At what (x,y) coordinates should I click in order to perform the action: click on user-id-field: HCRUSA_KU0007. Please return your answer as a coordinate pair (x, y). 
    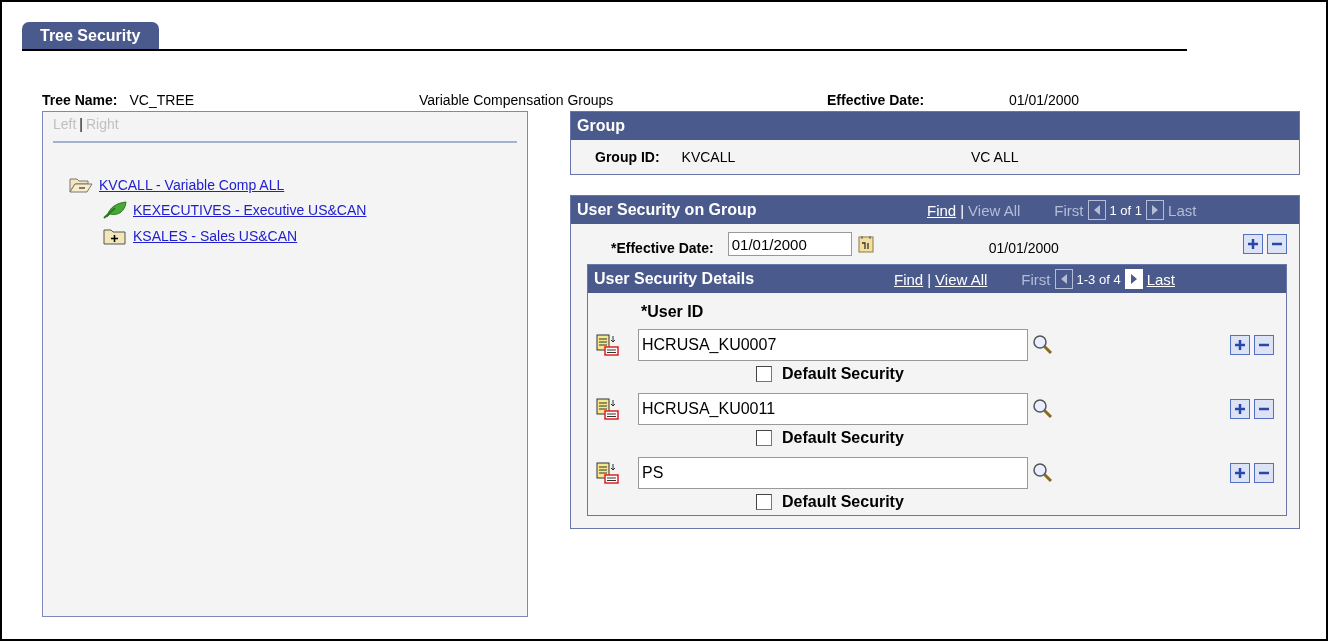
    Looking at the image, I should click on (833, 345).